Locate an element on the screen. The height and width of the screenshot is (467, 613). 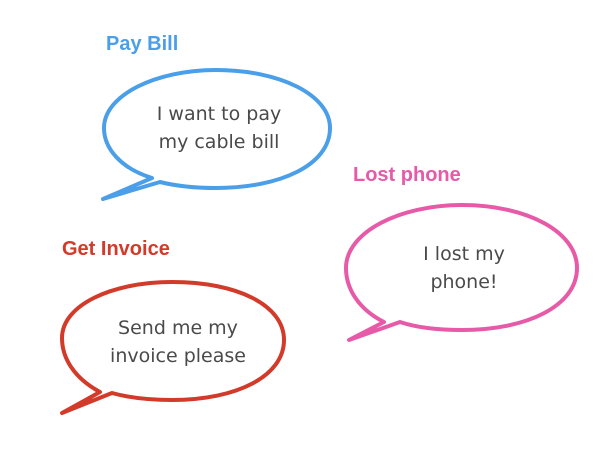
lost-phone-utterance-line-1: I lost my is located at coordinates (464, 254).